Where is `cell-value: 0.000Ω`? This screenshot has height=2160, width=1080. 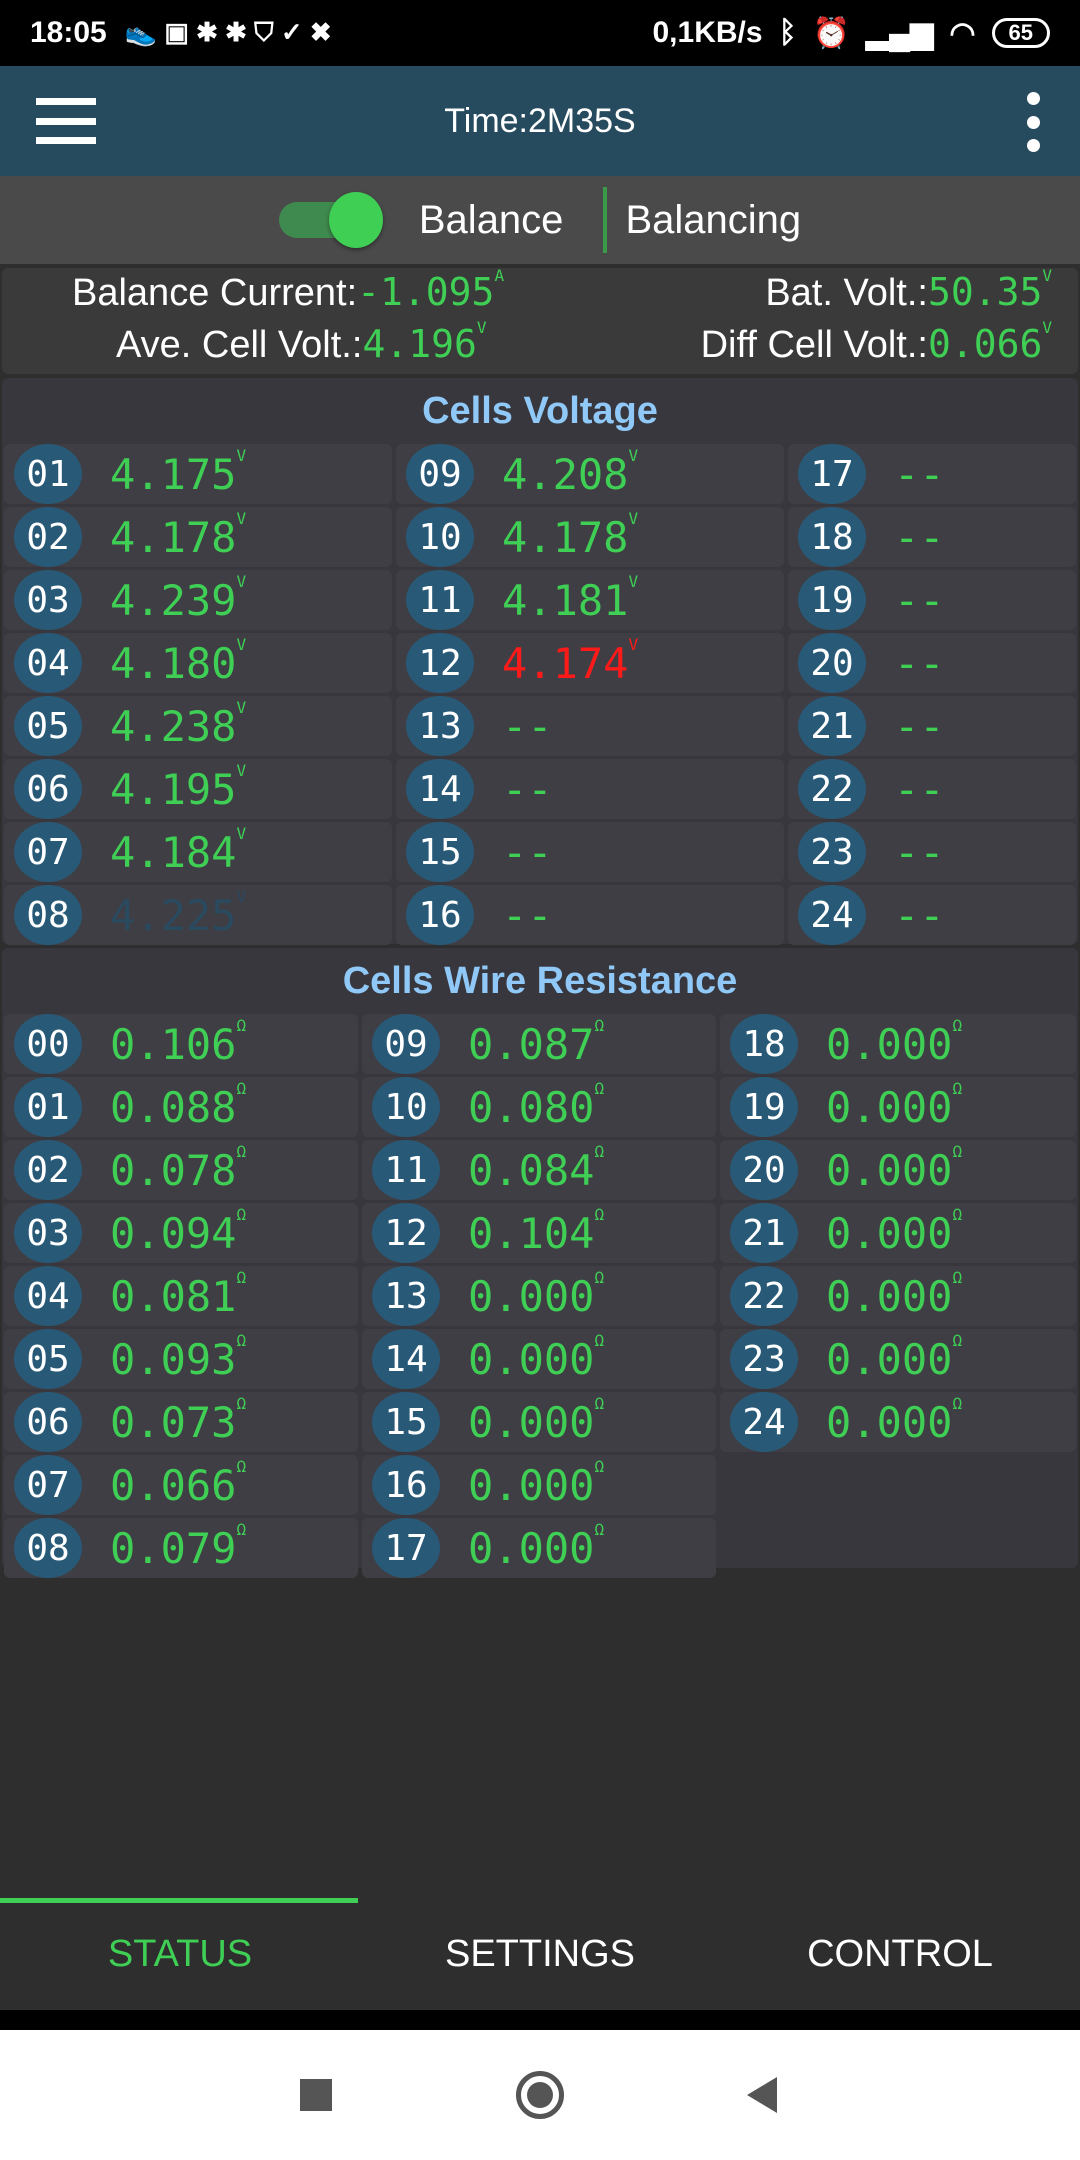 cell-value: 0.000Ω is located at coordinates (536, 1546).